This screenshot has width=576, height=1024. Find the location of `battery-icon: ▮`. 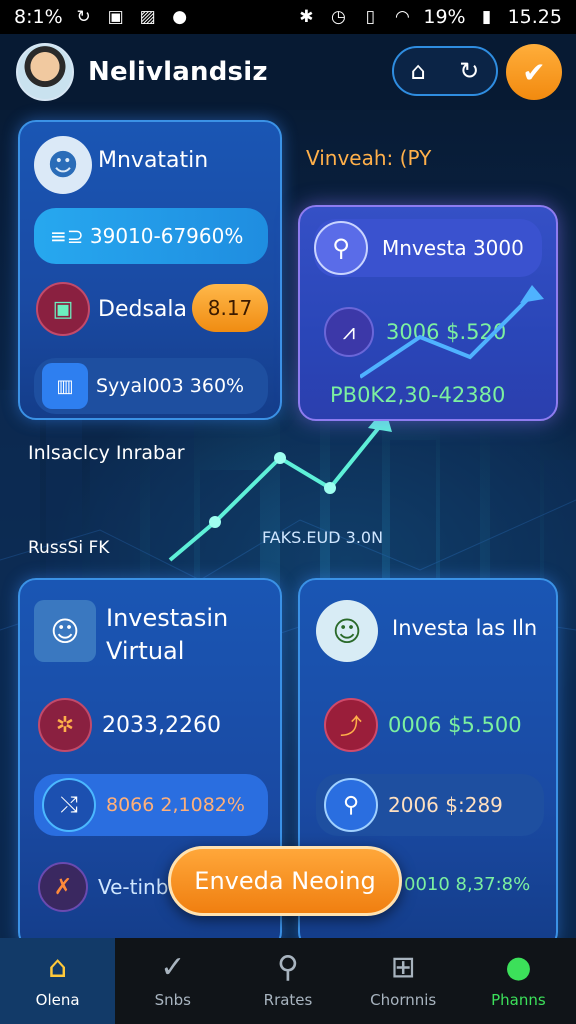

battery-icon: ▮ is located at coordinates (486, 17).